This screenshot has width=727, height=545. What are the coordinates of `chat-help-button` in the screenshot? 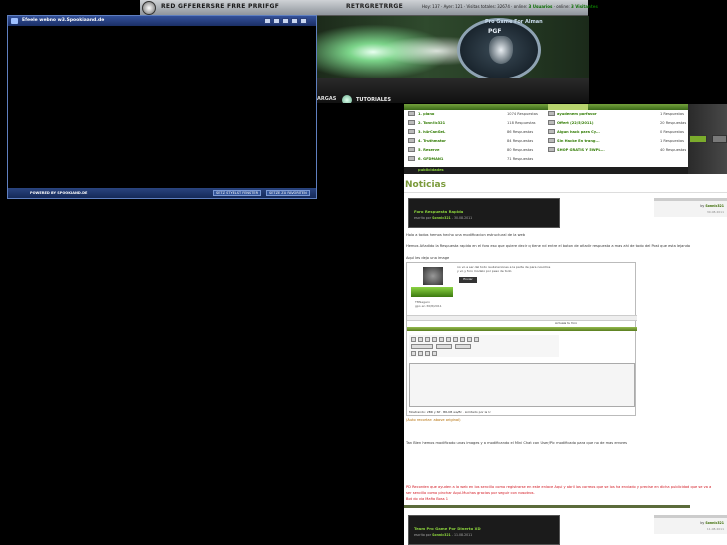 It's located at (276, 21).